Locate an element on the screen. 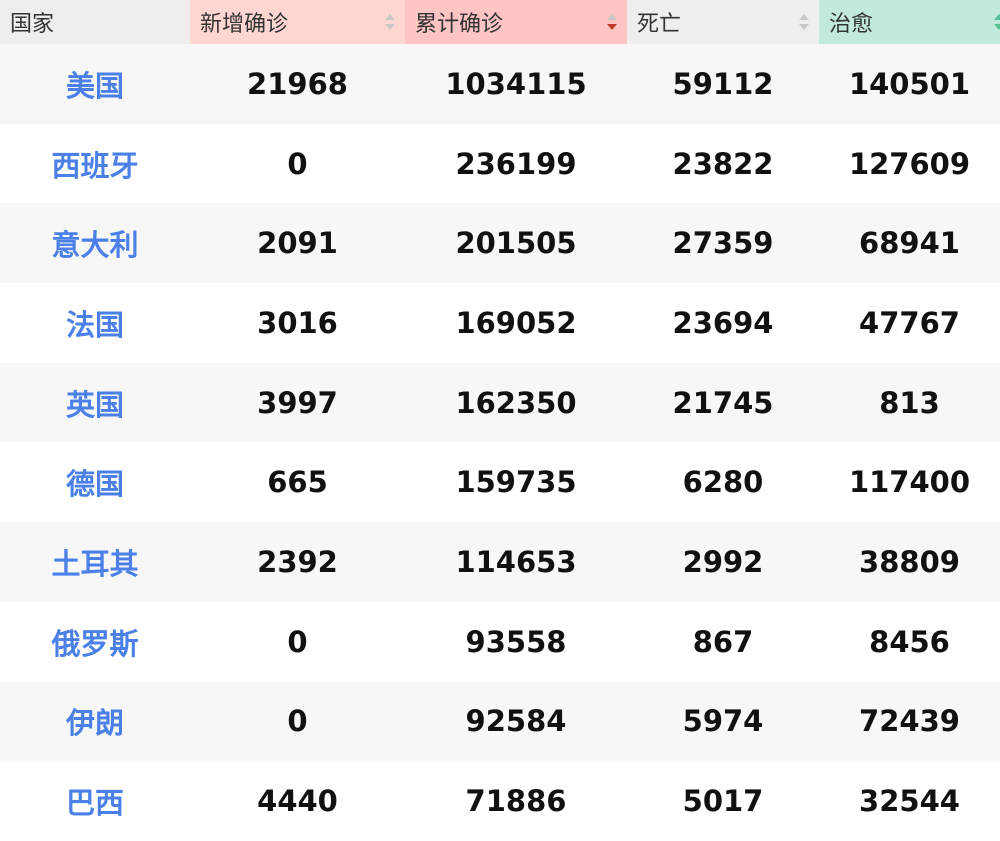 Image resolution: width=1000 pixels, height=841 pixels. column-header-deaths: 死亡 is located at coordinates (723, 22).